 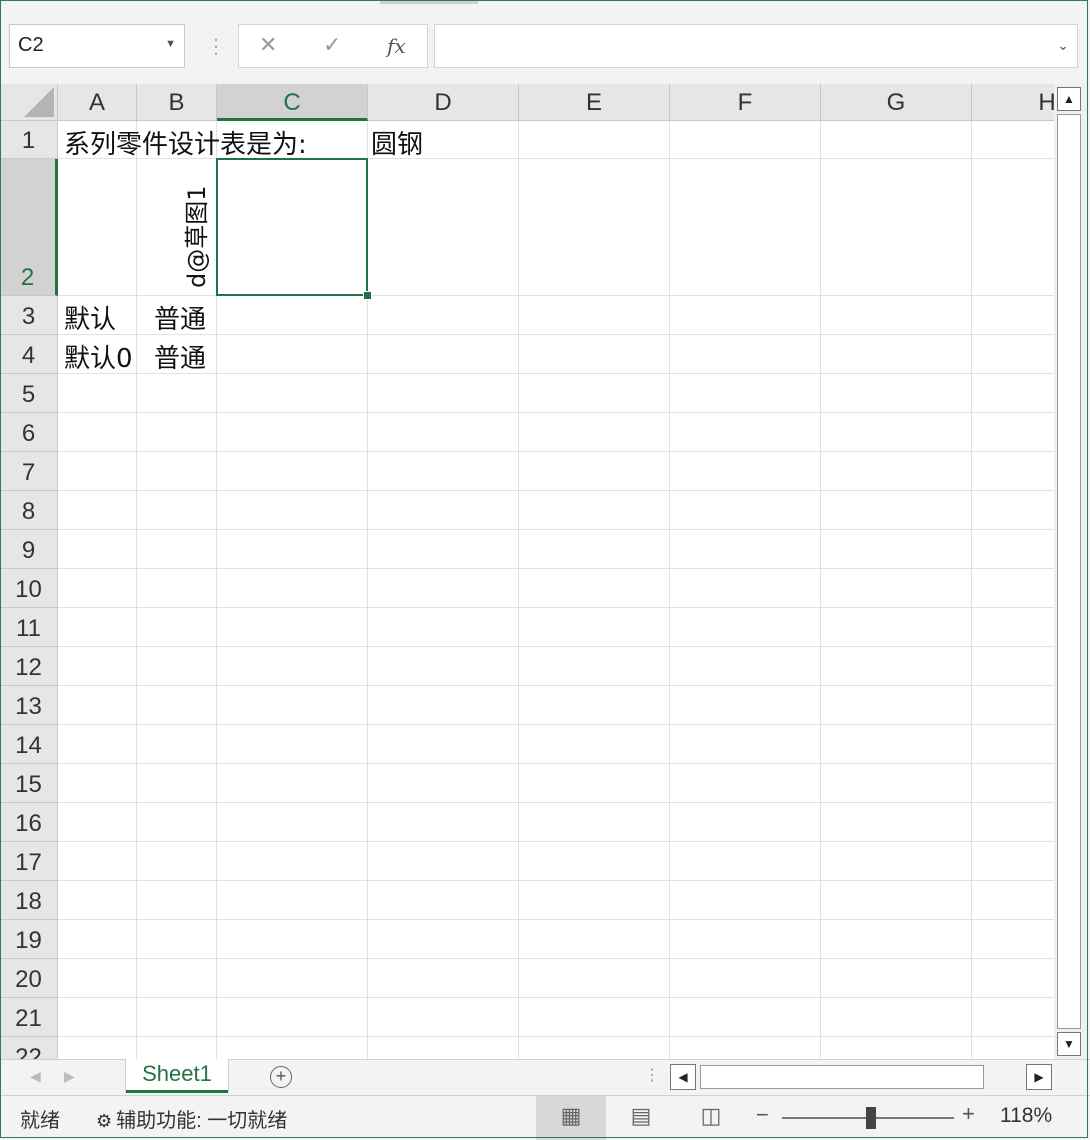 I want to click on name-box: C2 ▼, so click(x=97, y=46).